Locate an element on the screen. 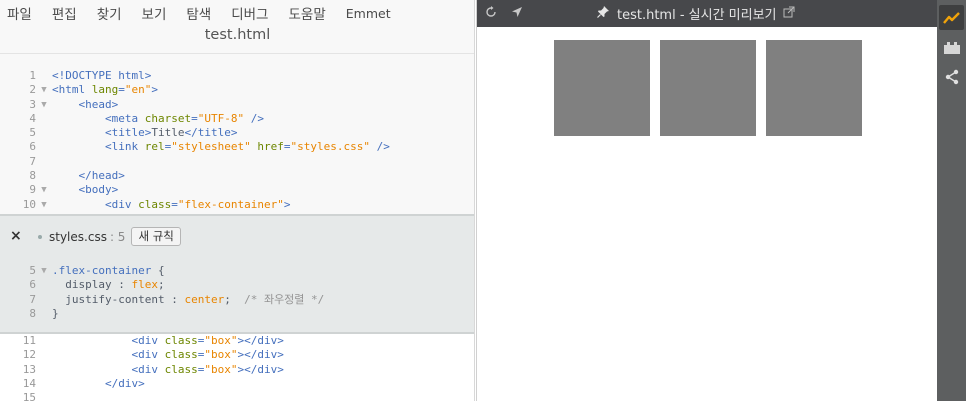 The image size is (966, 401). code-token: = is located at coordinates (121, 90).